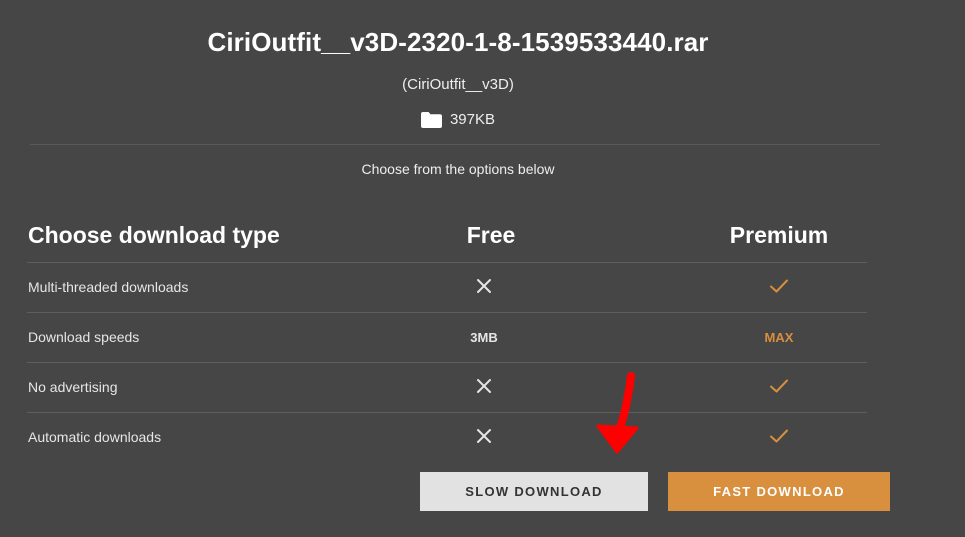 Image resolution: width=965 pixels, height=537 pixels. I want to click on table-row: No advertising, so click(447, 388).